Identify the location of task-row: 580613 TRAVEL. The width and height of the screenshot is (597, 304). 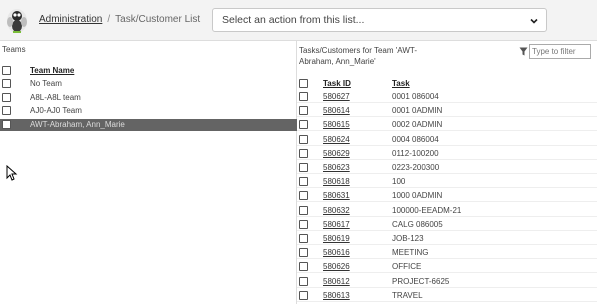
(447, 296).